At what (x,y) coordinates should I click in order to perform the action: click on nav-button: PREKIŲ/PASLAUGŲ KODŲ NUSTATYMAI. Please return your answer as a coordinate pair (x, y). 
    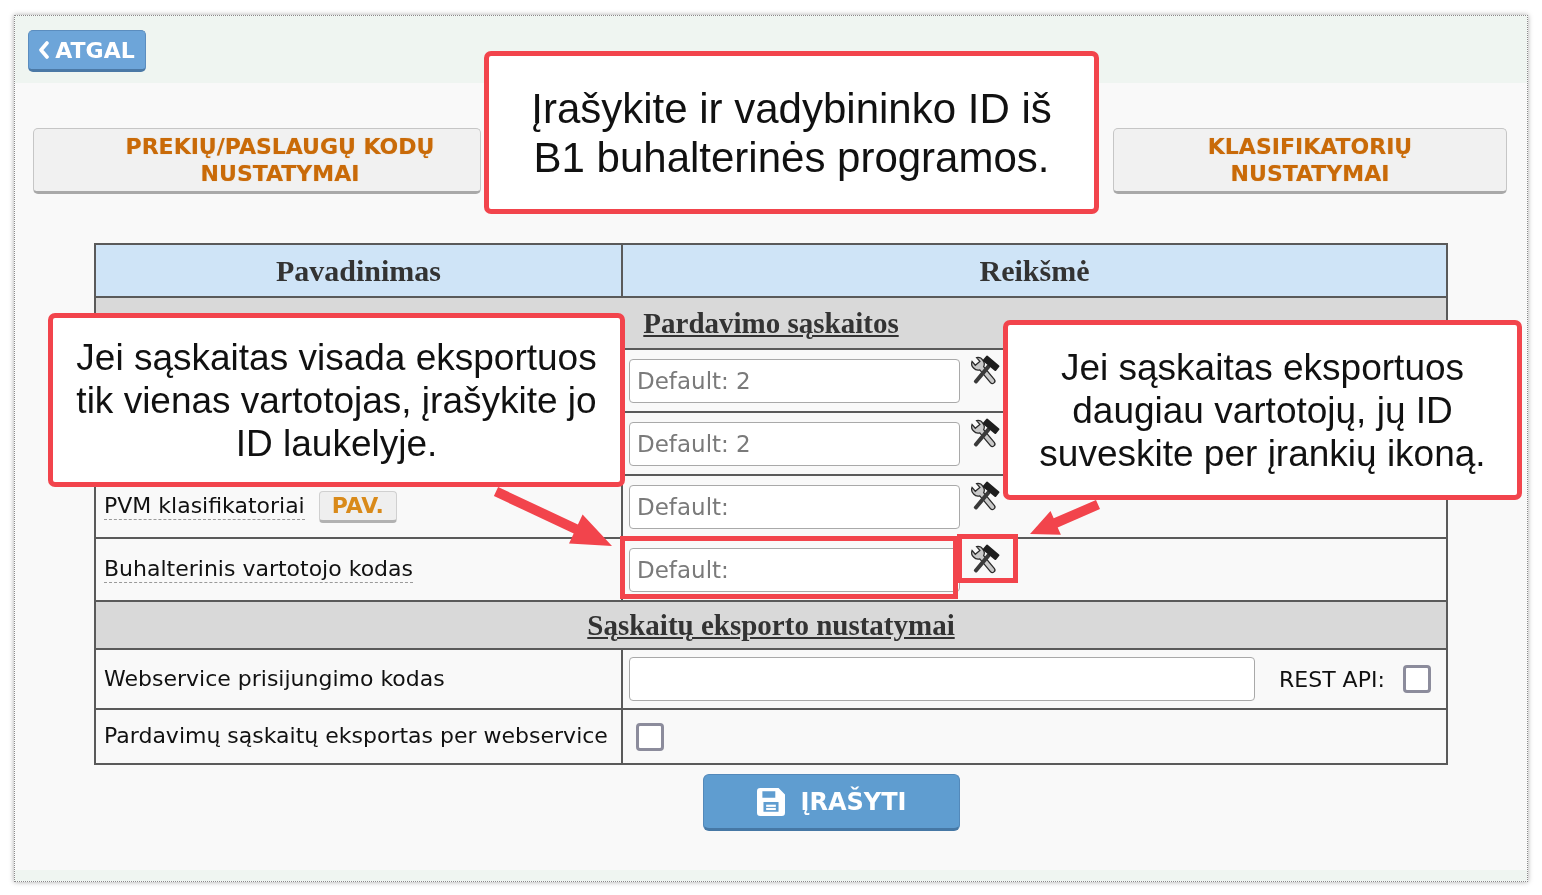
    Looking at the image, I should click on (257, 161).